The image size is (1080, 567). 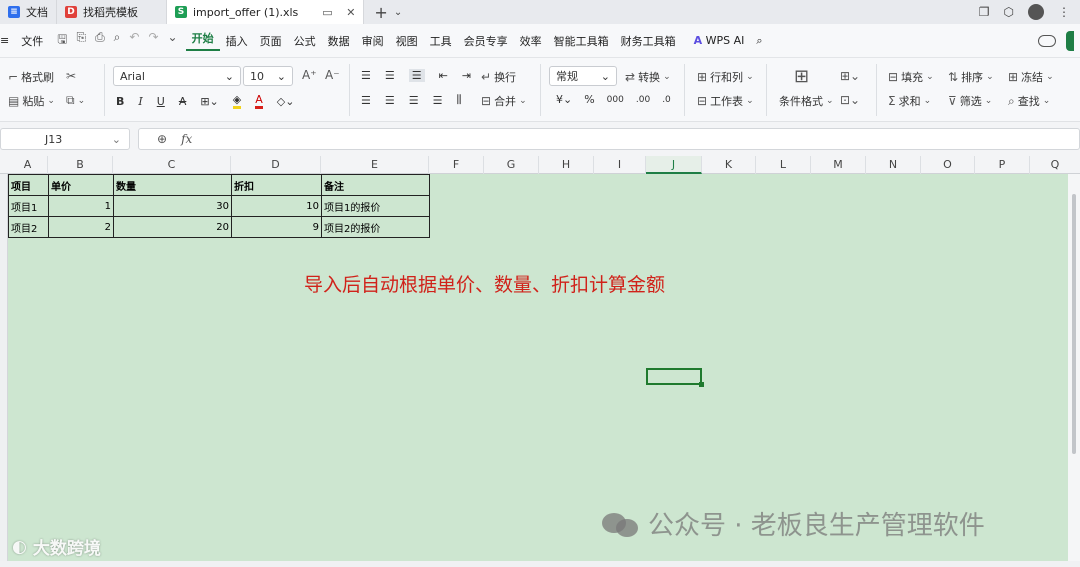 What do you see at coordinates (81, 227) in the screenshot?
I see `table-cell: 2` at bounding box center [81, 227].